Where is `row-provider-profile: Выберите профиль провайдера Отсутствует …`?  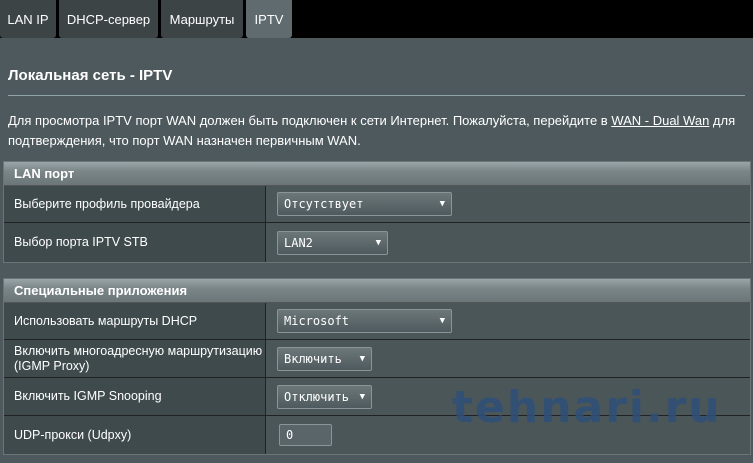 row-provider-profile: Выберите профиль провайдера Отсутствует … is located at coordinates (377, 204).